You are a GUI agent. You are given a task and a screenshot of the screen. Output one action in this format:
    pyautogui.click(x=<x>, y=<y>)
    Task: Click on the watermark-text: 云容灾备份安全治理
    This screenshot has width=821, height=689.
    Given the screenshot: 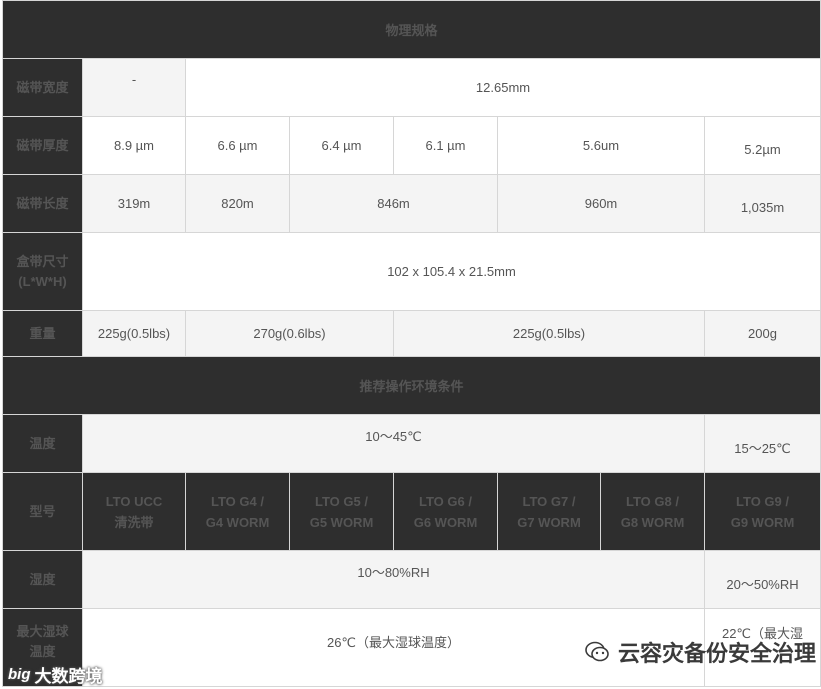 What is the action you would take?
    pyautogui.click(x=717, y=653)
    